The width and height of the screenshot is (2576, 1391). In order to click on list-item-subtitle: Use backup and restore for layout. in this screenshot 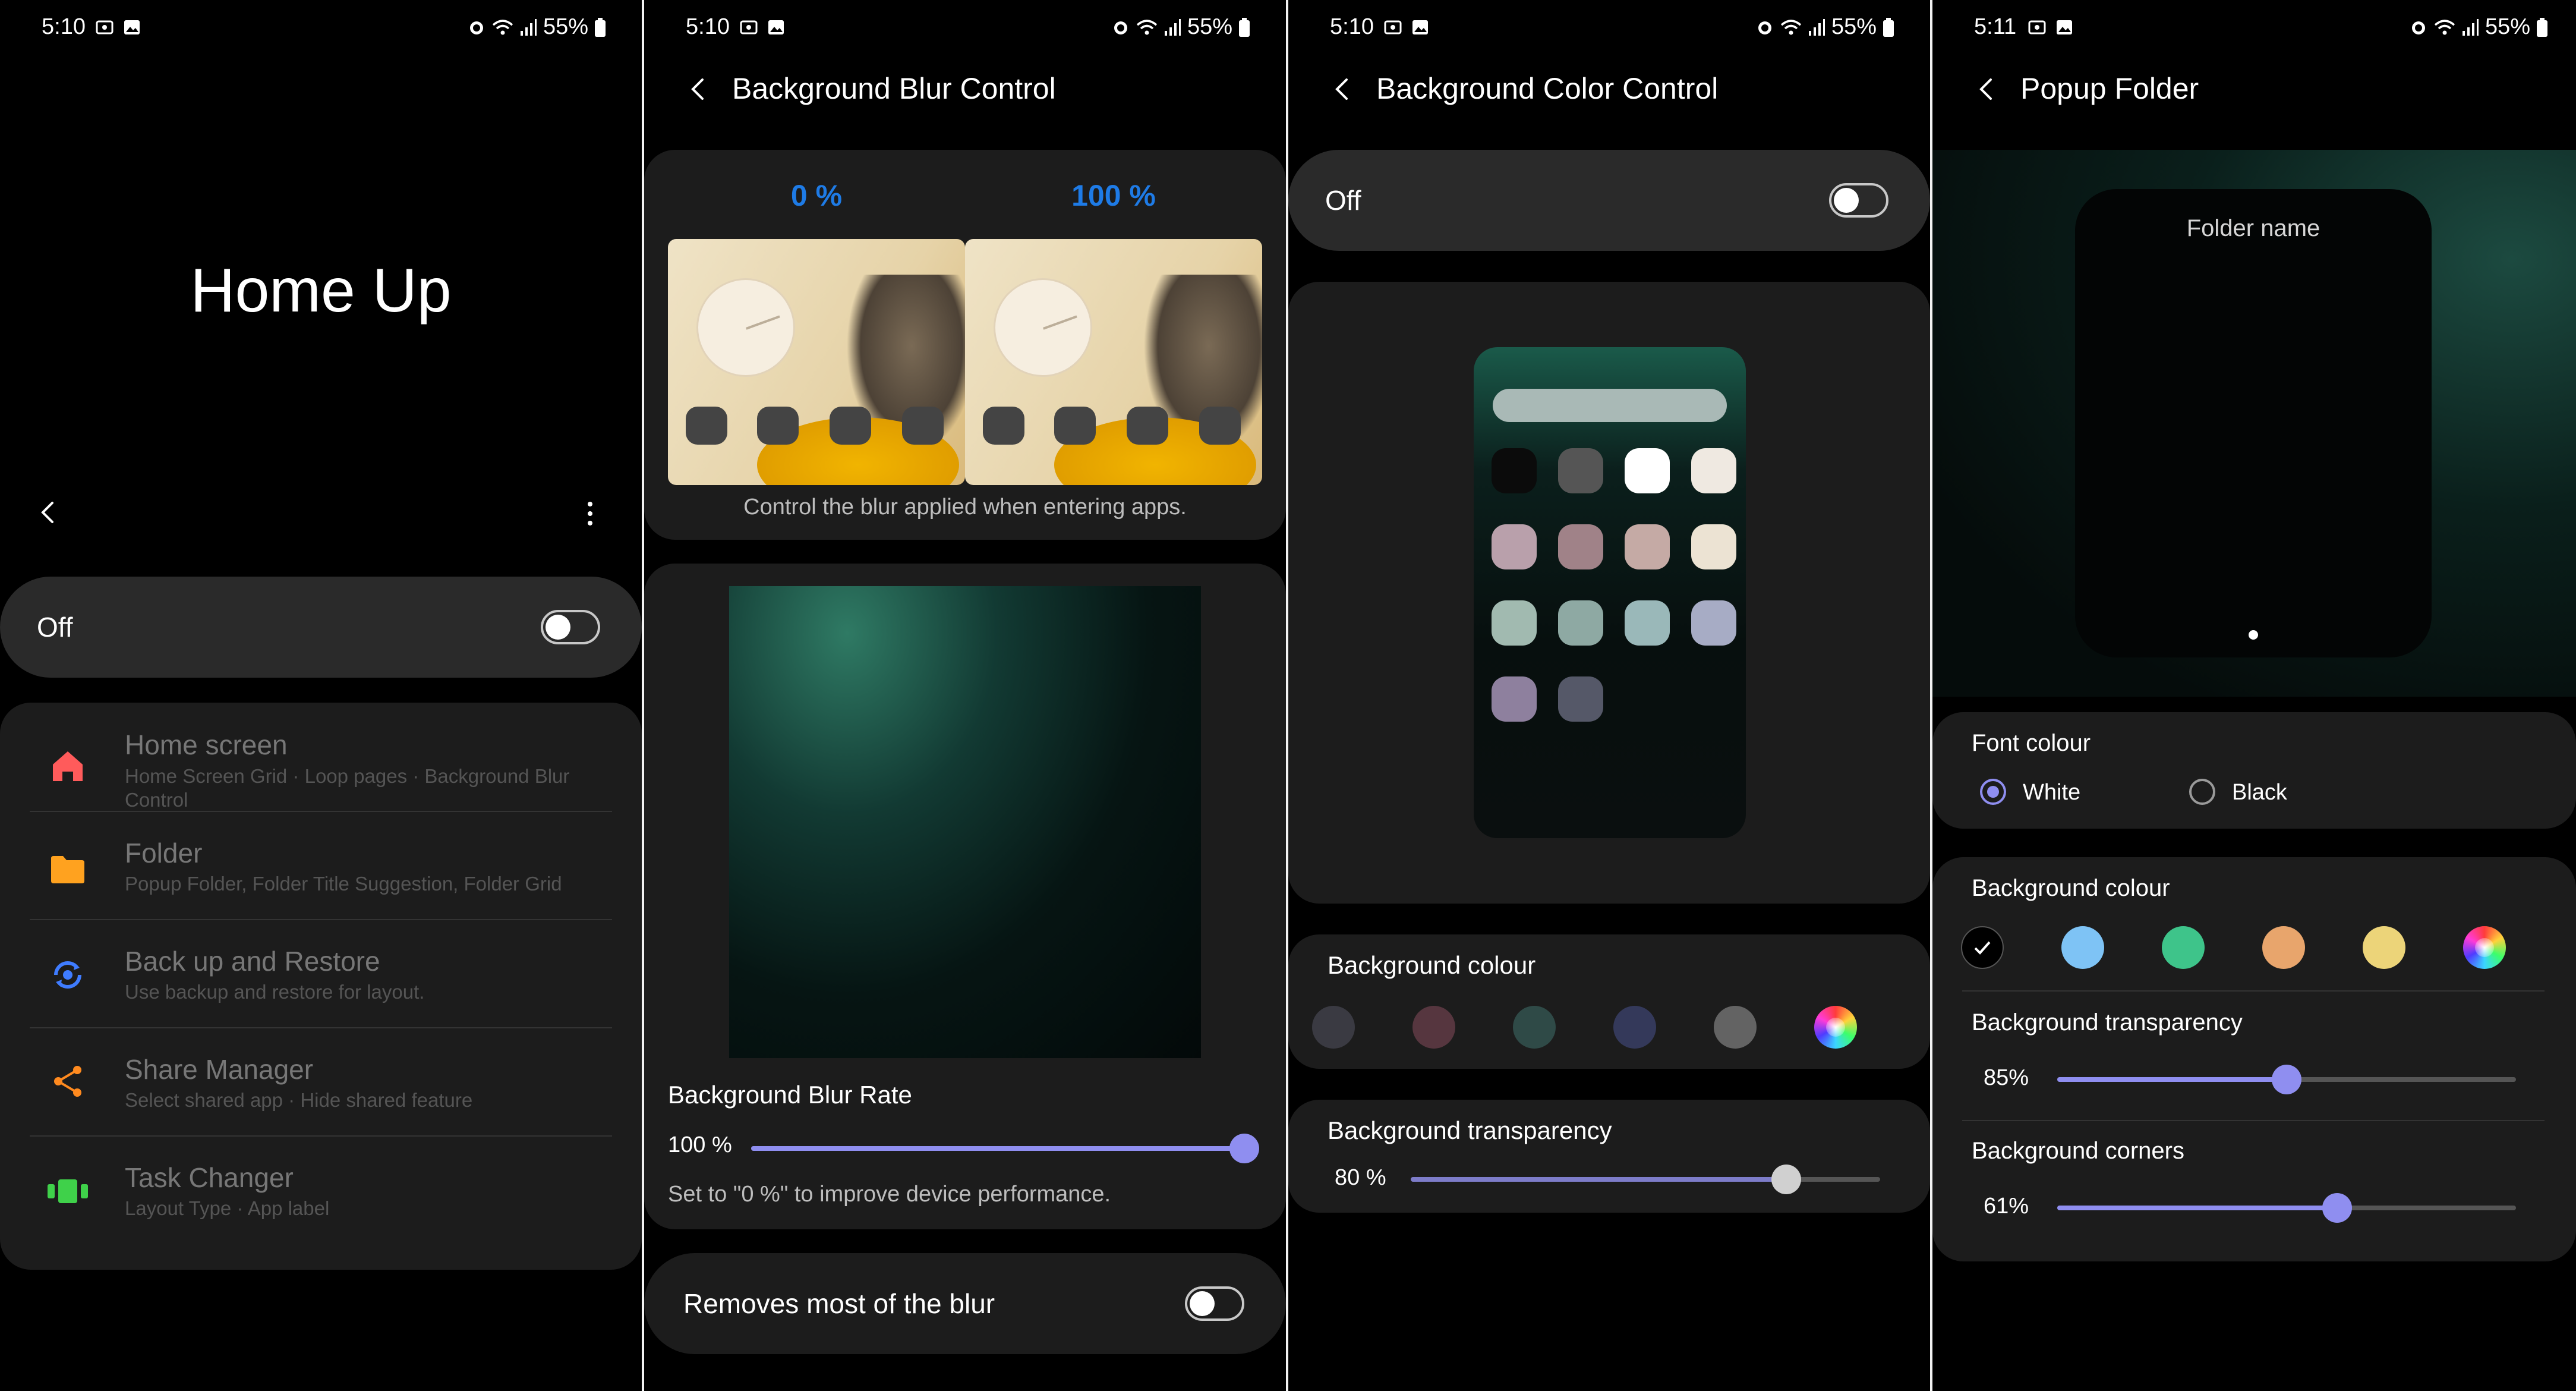, I will do `click(275, 992)`.